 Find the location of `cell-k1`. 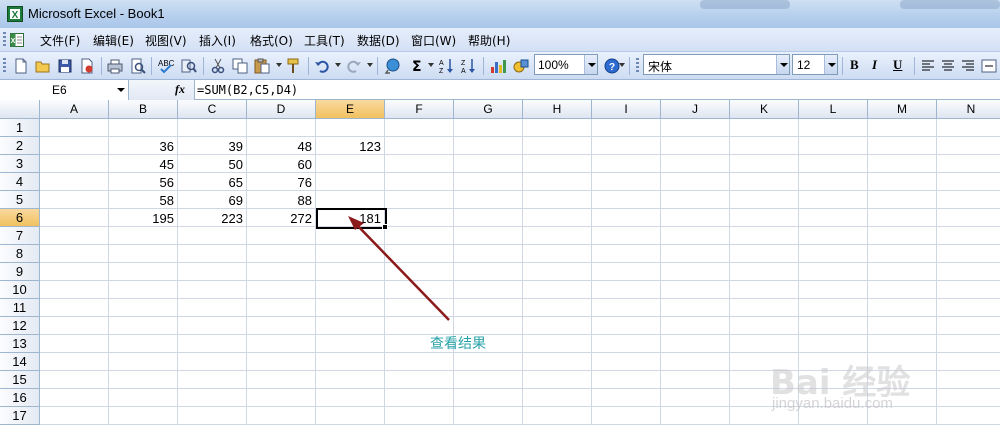

cell-k1 is located at coordinates (764, 128).